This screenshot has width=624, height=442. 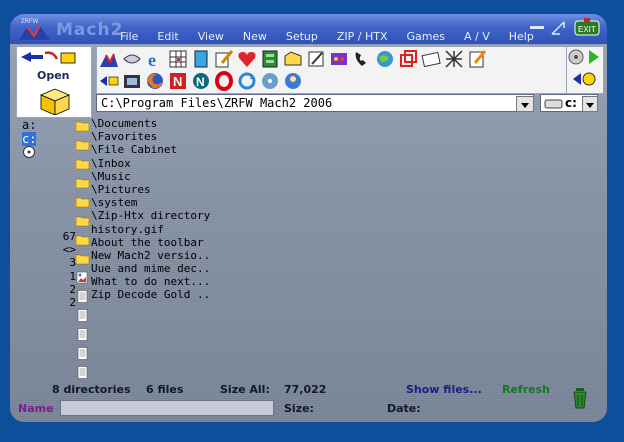 What do you see at coordinates (150, 163) in the screenshot?
I see `list-item: \Inbox` at bounding box center [150, 163].